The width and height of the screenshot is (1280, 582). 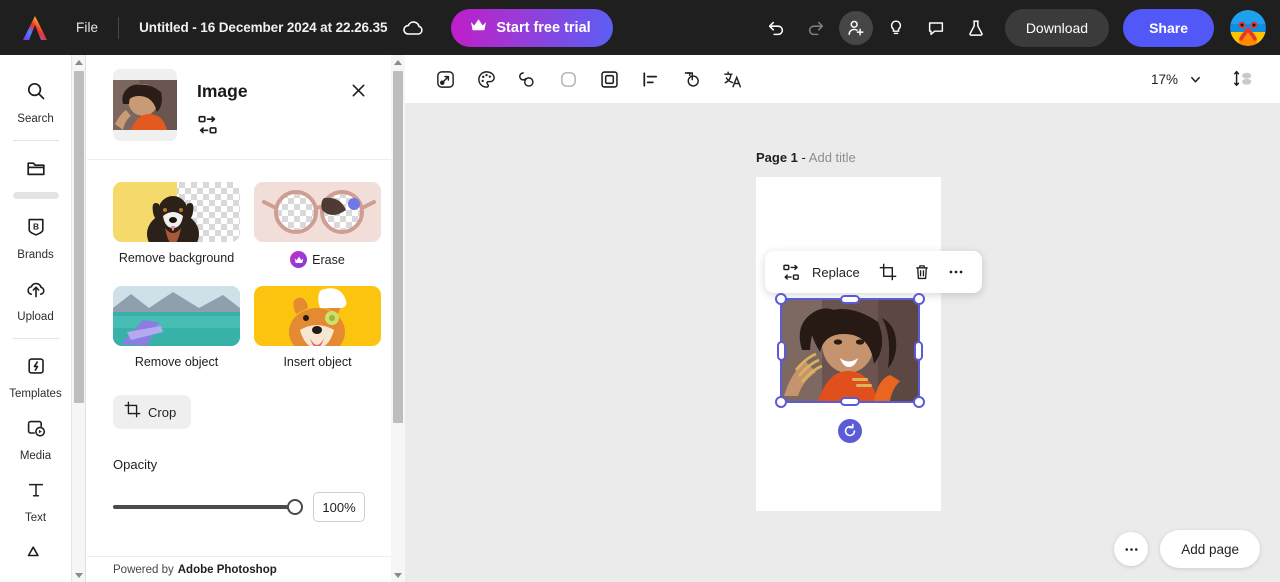 I want to click on adobe-express-logo-icon, so click(x=35, y=28).